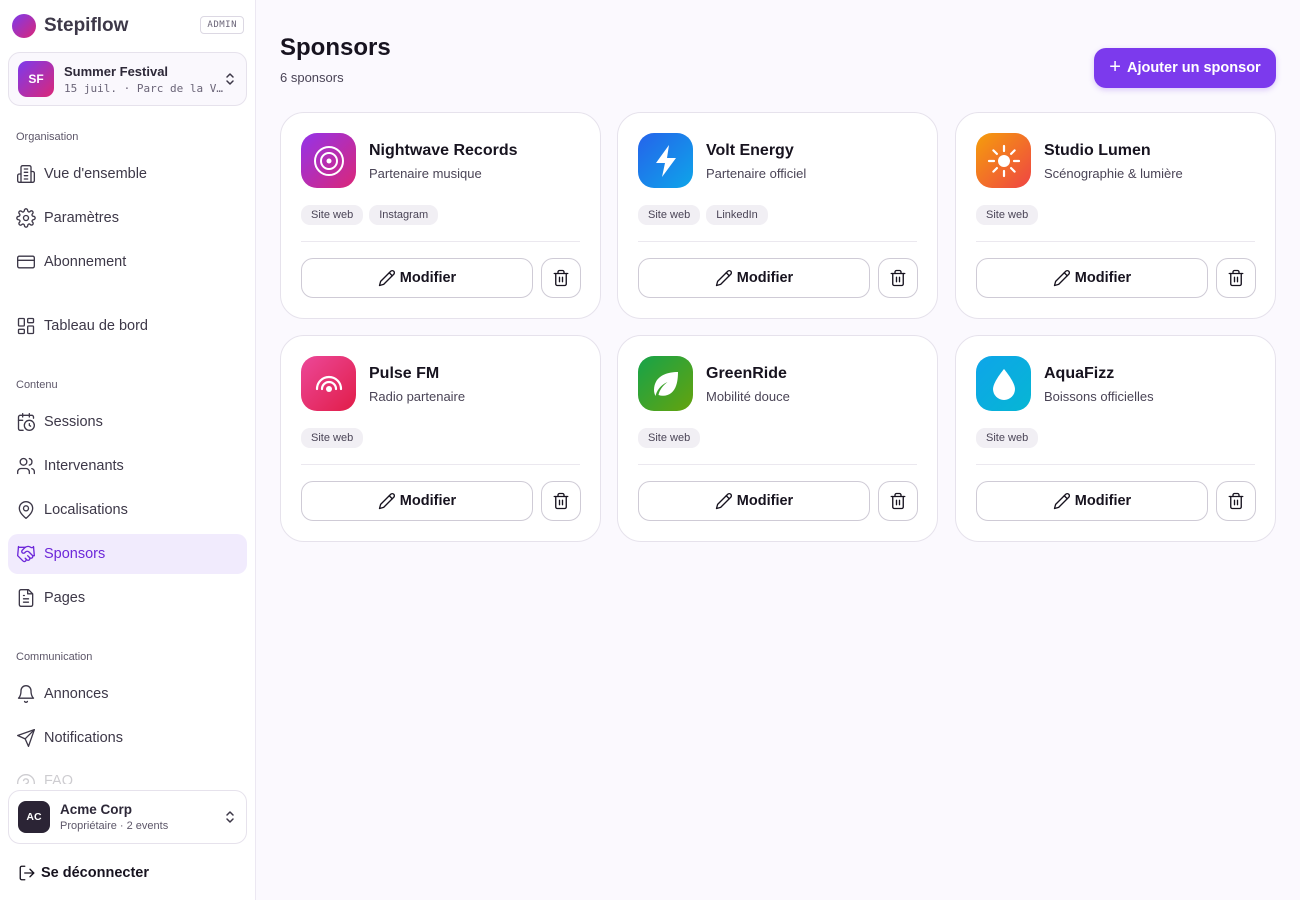  I want to click on section-label-communication: Communication, so click(54, 657).